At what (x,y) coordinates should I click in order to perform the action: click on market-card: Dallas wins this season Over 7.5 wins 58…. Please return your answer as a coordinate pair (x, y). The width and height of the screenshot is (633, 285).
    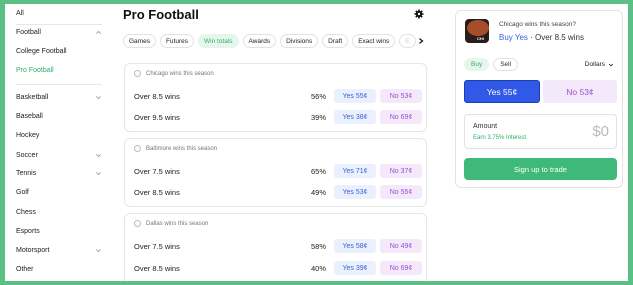
    Looking at the image, I should click on (275, 247).